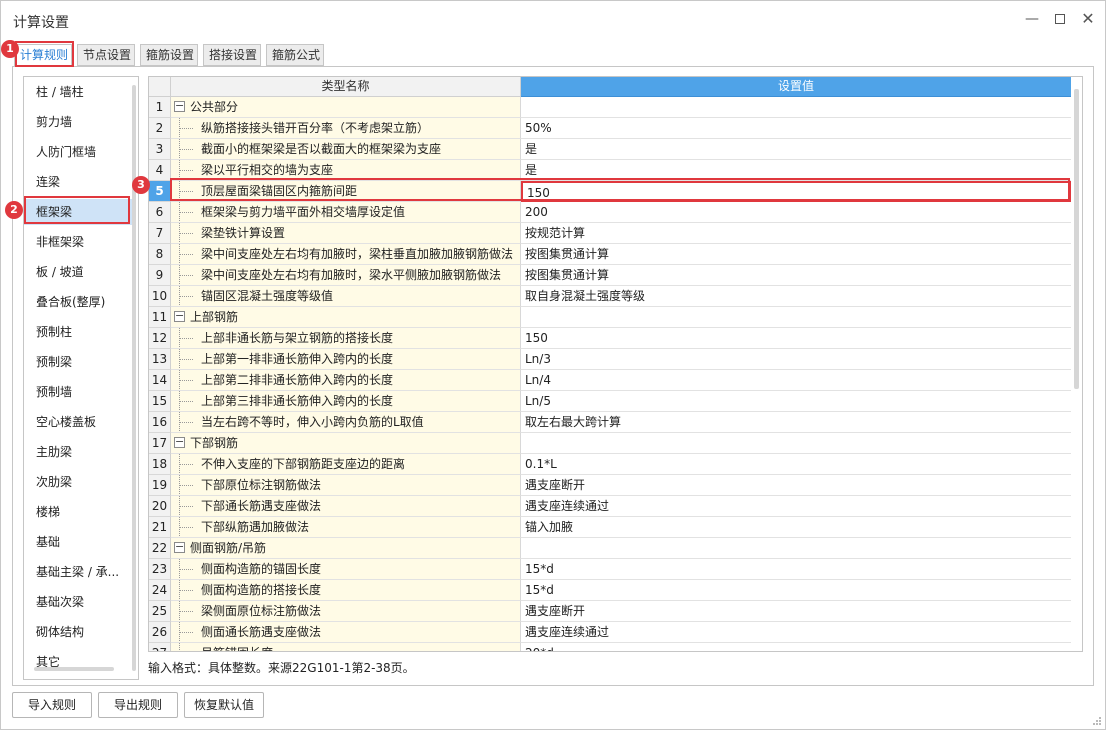 The width and height of the screenshot is (1106, 730). What do you see at coordinates (796, 149) in the screenshot?
I see `setting-value-cell: 是` at bounding box center [796, 149].